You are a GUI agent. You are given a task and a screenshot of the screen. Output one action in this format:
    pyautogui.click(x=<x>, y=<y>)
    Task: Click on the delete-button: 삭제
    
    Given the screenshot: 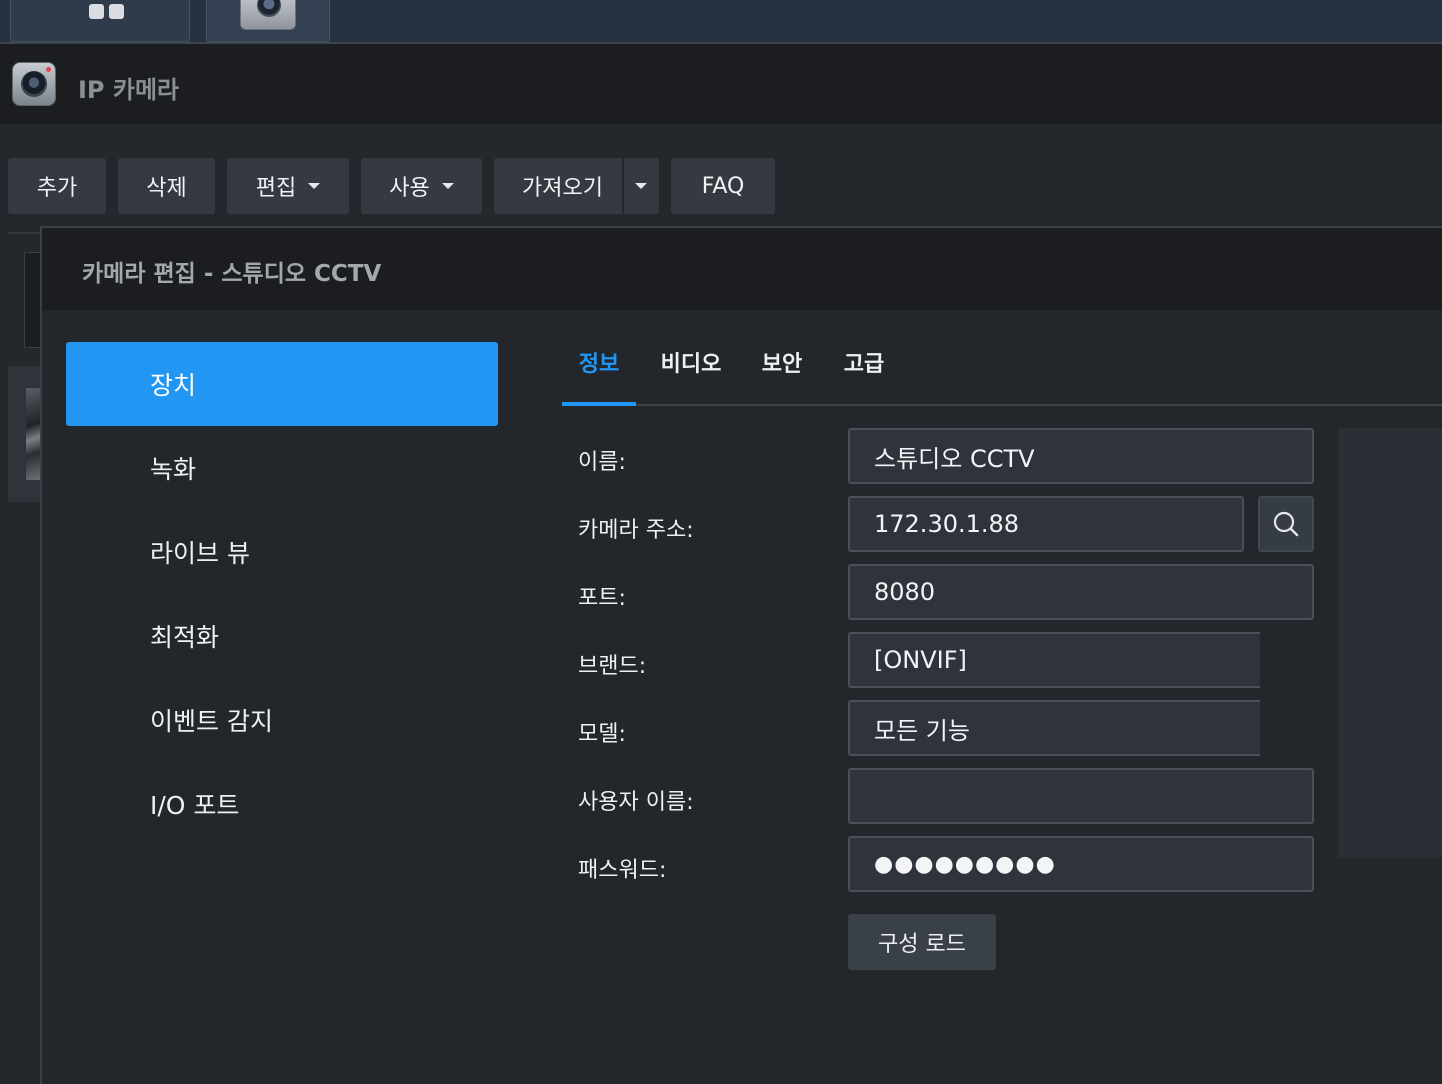 What is the action you would take?
    pyautogui.click(x=166, y=186)
    